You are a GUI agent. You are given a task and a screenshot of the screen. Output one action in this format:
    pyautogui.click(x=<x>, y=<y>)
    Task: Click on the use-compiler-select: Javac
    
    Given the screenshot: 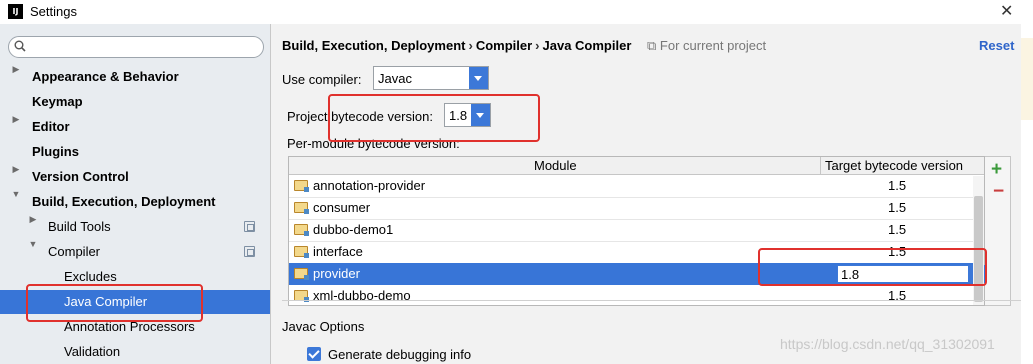 What is the action you would take?
    pyautogui.click(x=431, y=78)
    